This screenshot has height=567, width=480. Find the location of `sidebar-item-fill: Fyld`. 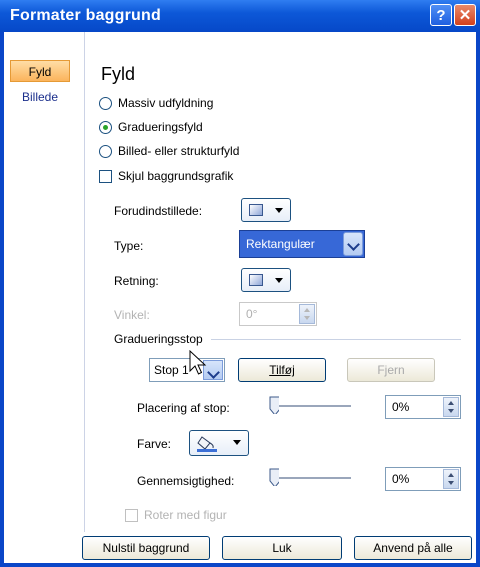

sidebar-item-fill: Fyld is located at coordinates (40, 71).